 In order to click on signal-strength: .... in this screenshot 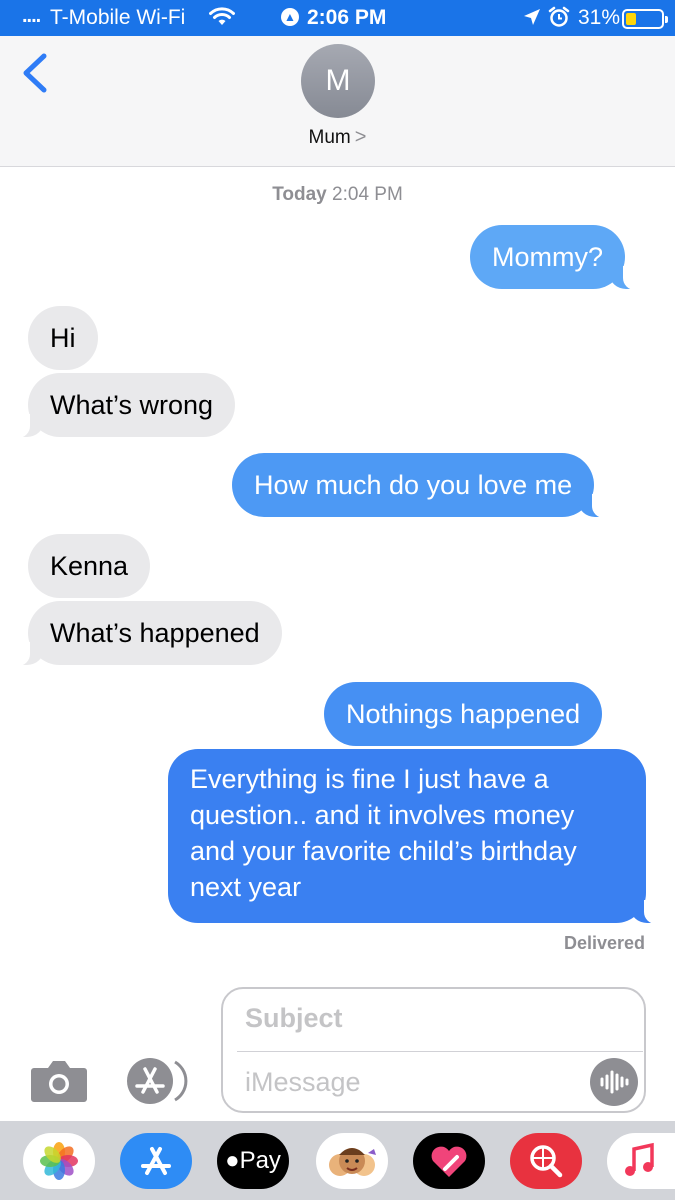, I will do `click(31, 16)`.